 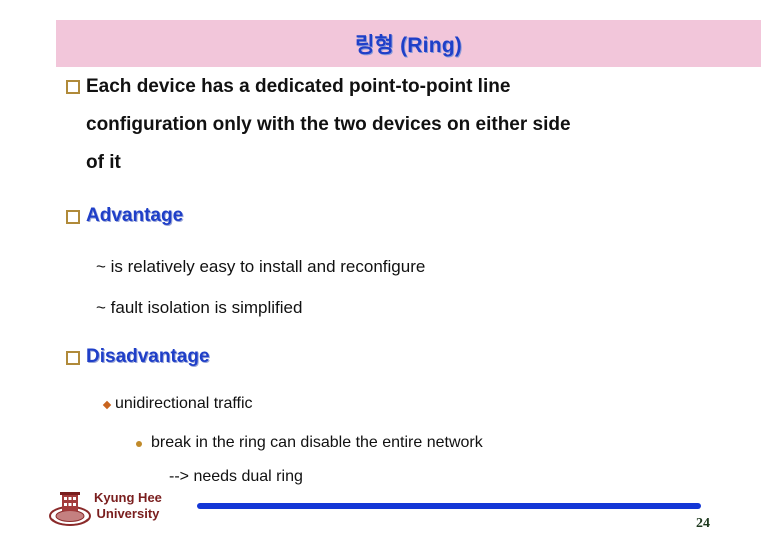 I want to click on disadvantage-heading: Disadvantage, so click(x=148, y=356).